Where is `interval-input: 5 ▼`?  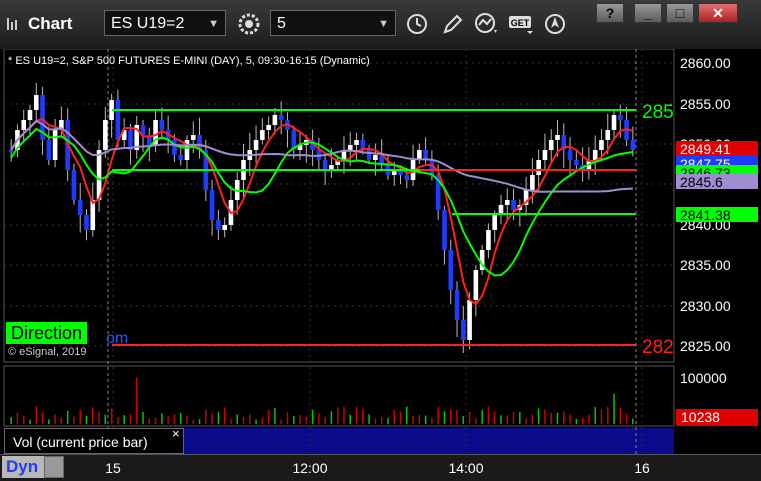
interval-input: 5 ▼ is located at coordinates (333, 23).